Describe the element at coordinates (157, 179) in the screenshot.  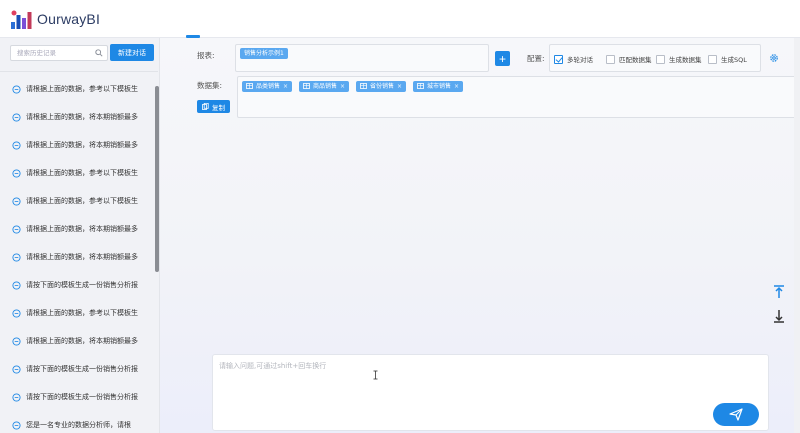
I see `history-scrollbar` at that location.